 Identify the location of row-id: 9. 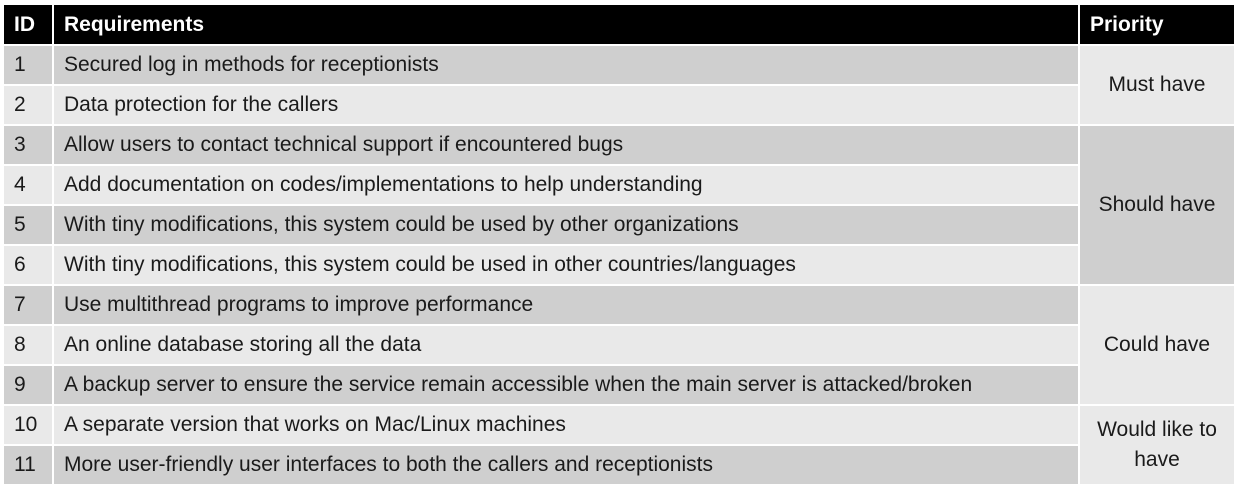
(28, 385).